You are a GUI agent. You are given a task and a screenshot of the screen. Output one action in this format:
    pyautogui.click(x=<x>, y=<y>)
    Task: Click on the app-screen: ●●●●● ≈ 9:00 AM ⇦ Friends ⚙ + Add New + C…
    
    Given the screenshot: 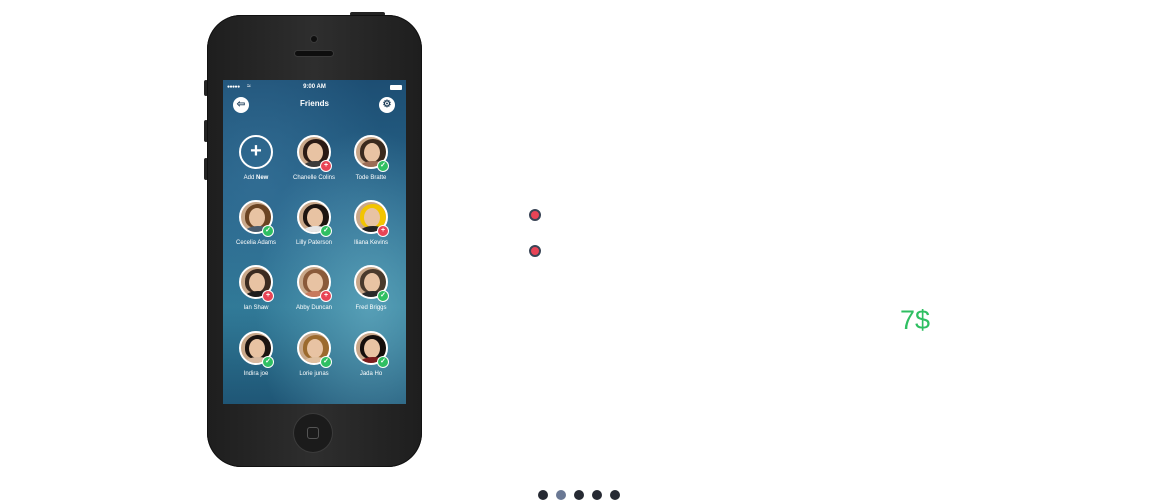 What is the action you would take?
    pyautogui.click(x=314, y=242)
    